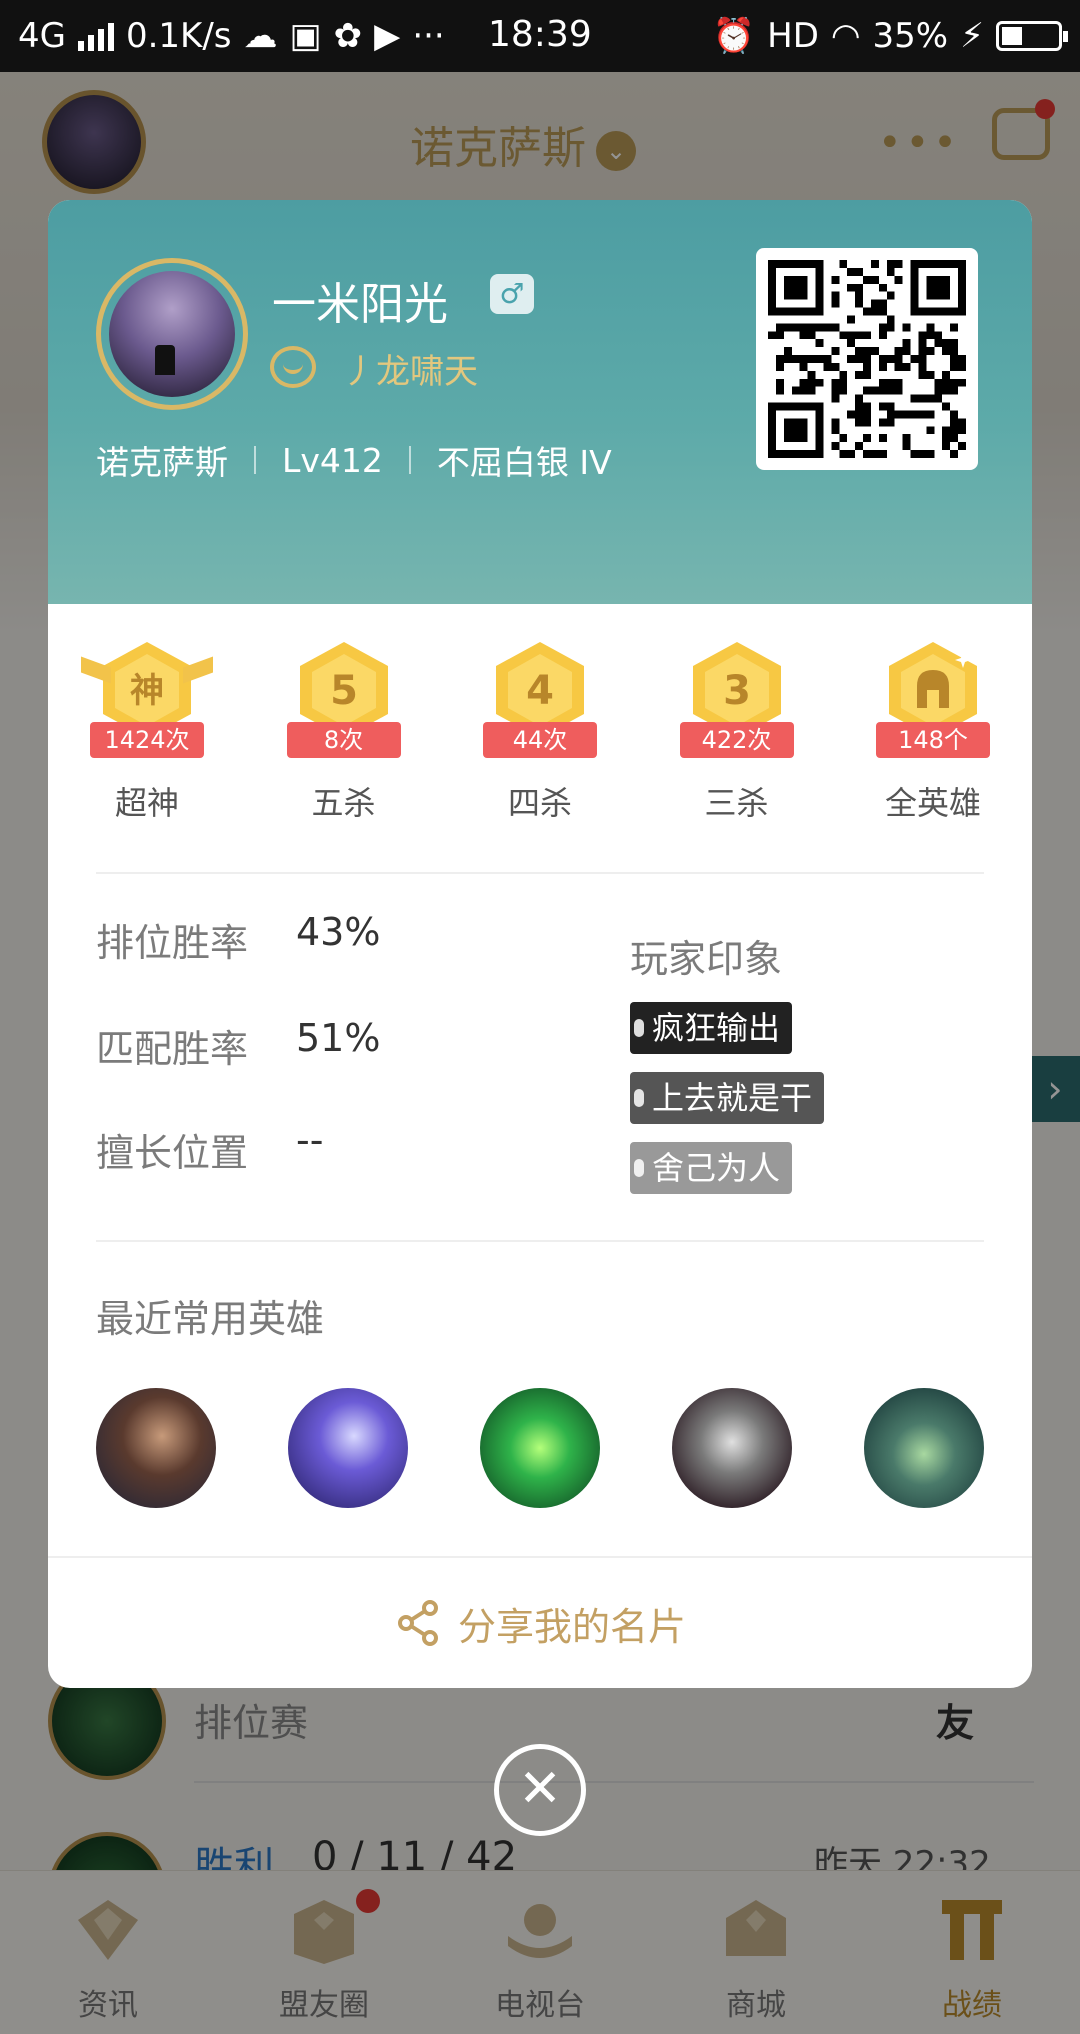 The image size is (1080, 2034). What do you see at coordinates (932, 803) in the screenshot?
I see `achievement-label: 全英雄` at bounding box center [932, 803].